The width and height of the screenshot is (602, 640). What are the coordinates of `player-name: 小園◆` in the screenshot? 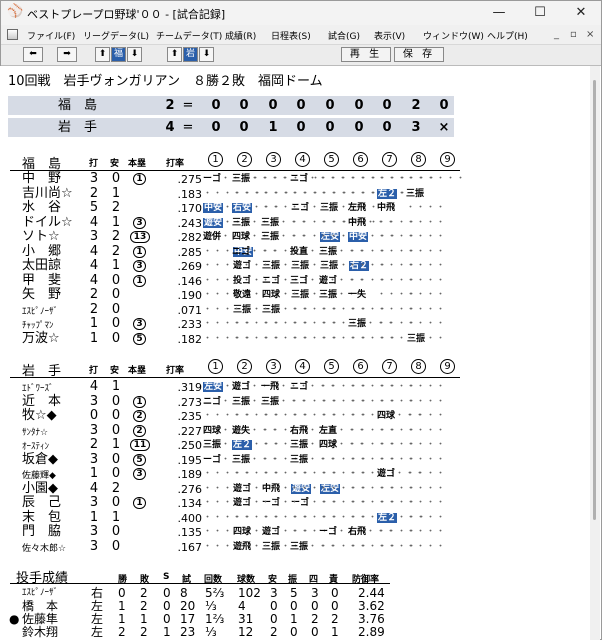 It's located at (40, 488).